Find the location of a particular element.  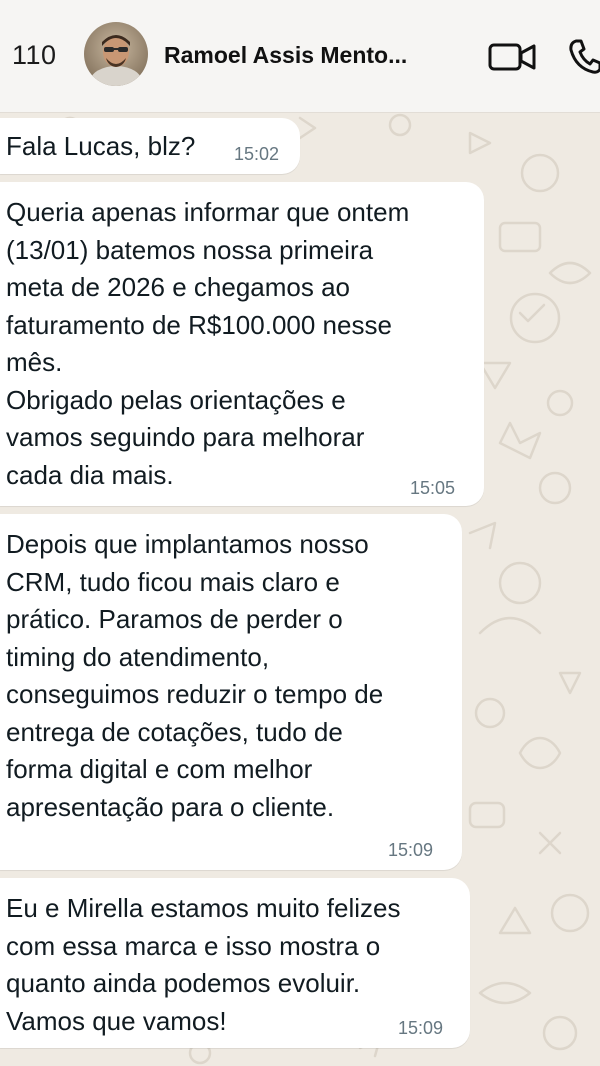

message-time: 15:02 is located at coordinates (257, 154).